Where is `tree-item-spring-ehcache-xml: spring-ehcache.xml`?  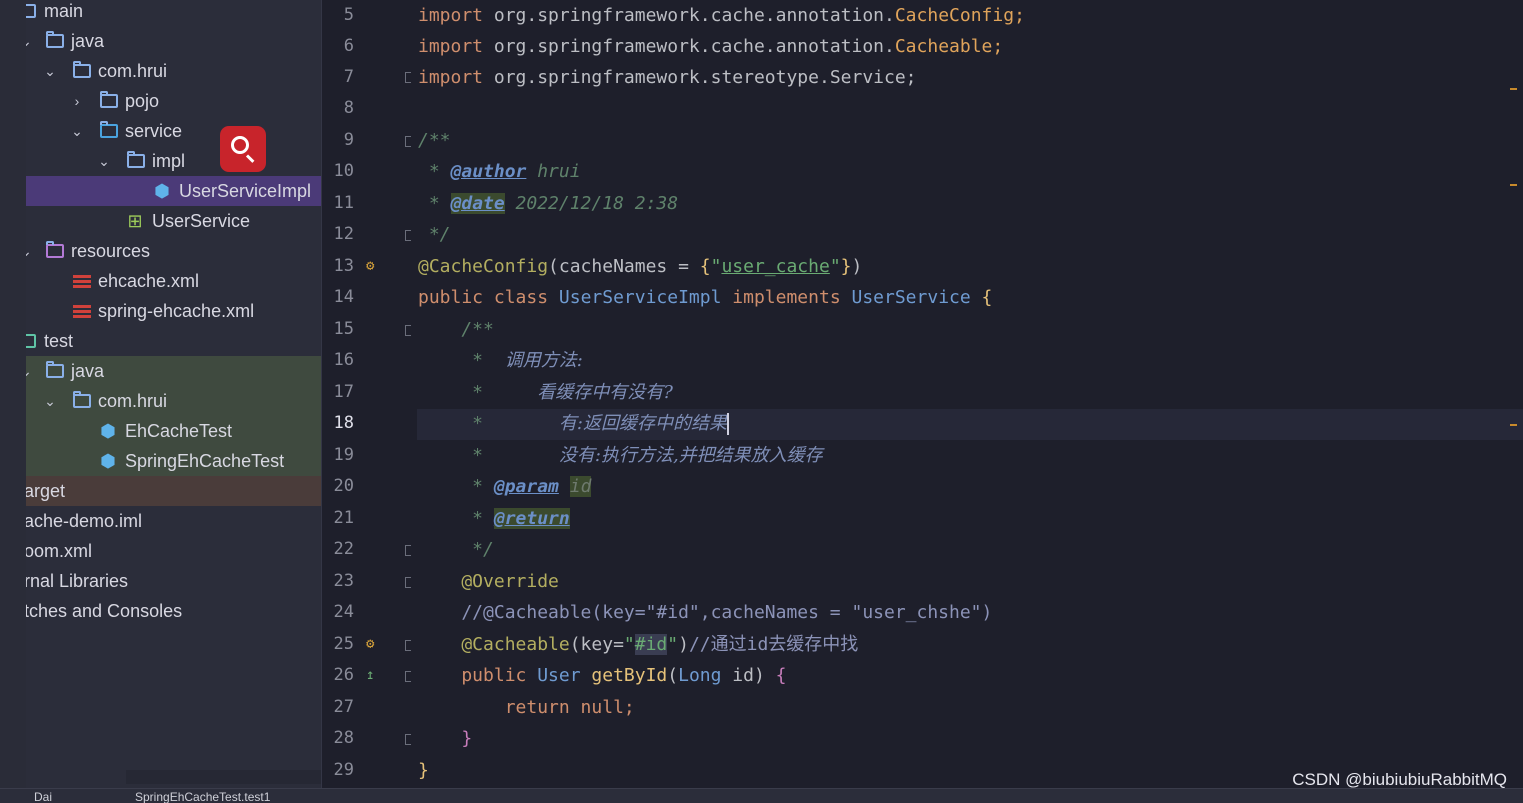 tree-item-spring-ehcache-xml: spring-ehcache.xml is located at coordinates (173, 311).